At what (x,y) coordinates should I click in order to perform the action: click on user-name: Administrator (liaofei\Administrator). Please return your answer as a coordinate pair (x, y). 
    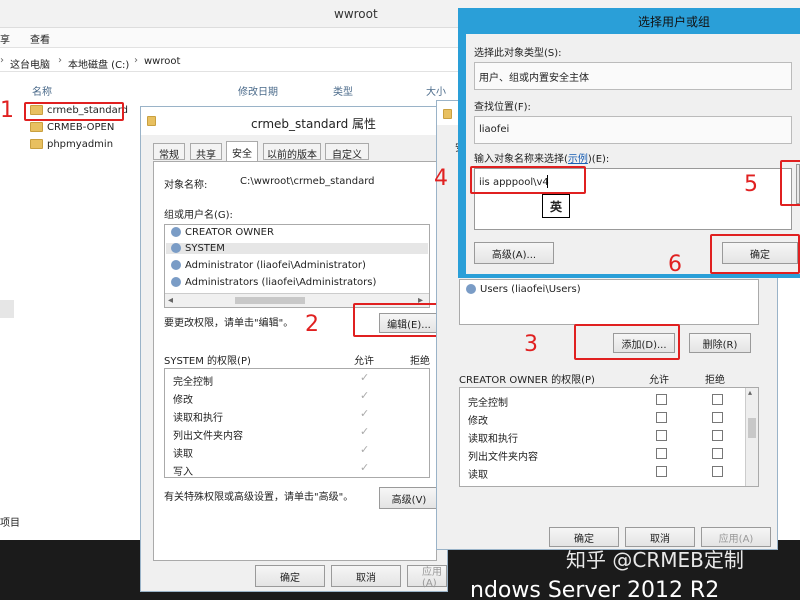
    Looking at the image, I should click on (275, 265).